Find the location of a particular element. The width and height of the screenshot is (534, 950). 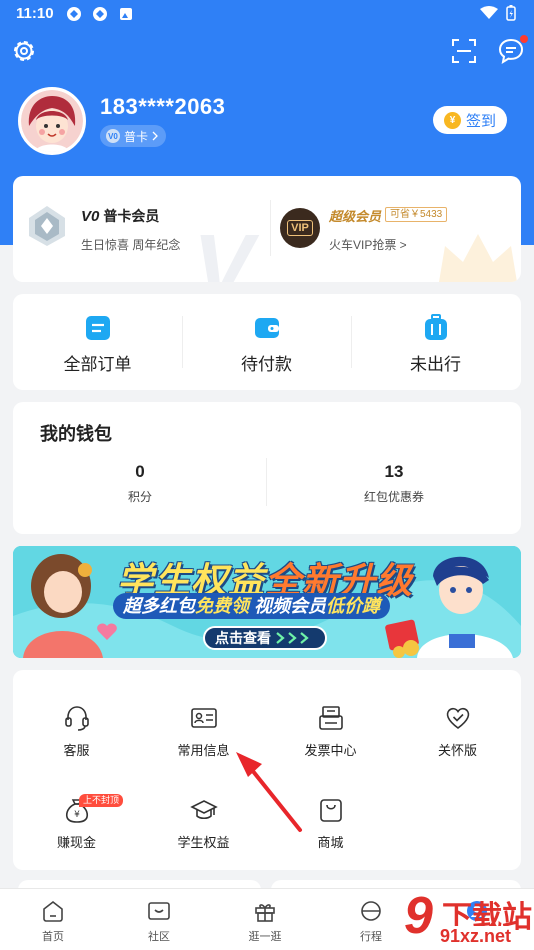

tool-mall: 商城 is located at coordinates (330, 823).